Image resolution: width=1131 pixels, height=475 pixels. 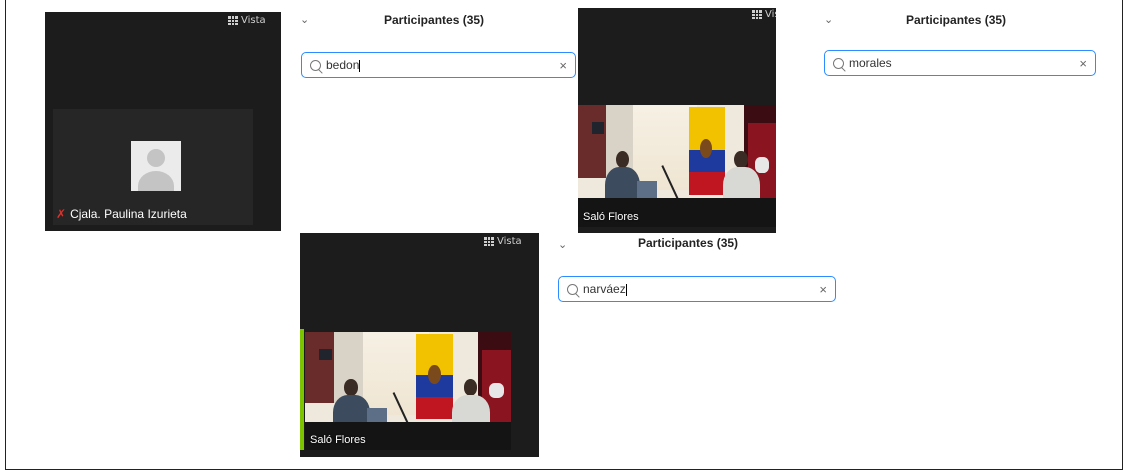 I want to click on search-input: narváez, so click(x=698, y=289).